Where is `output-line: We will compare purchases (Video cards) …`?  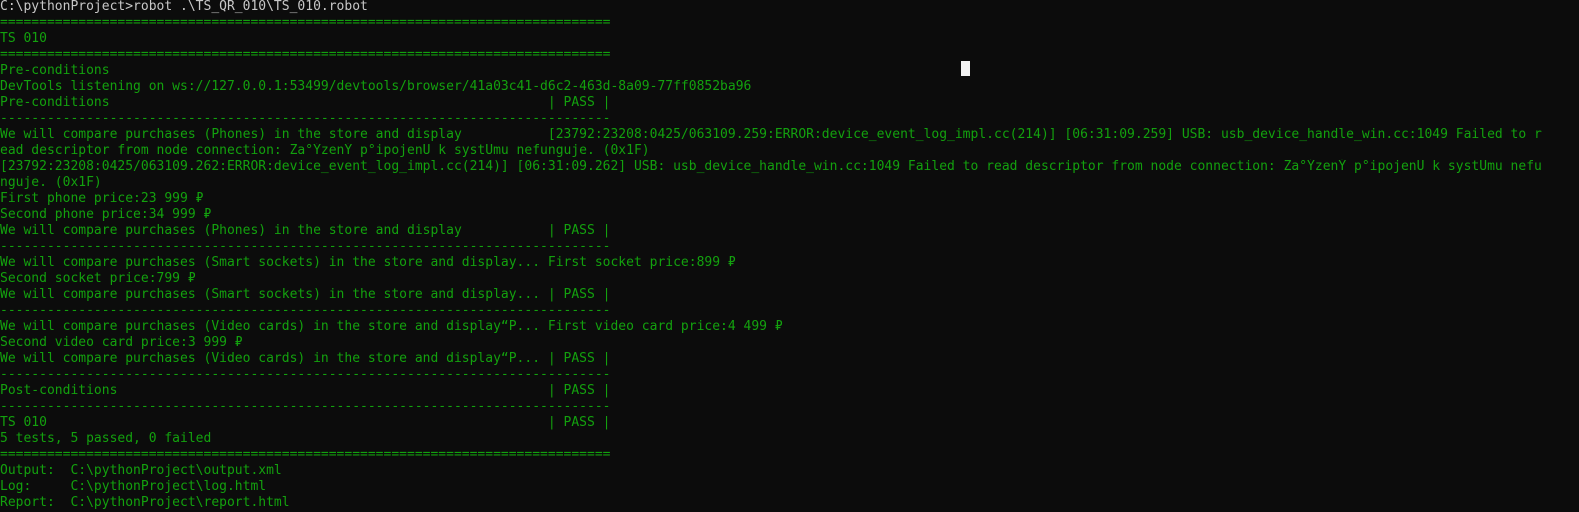
output-line: We will compare purchases (Video cards) … is located at coordinates (391, 326).